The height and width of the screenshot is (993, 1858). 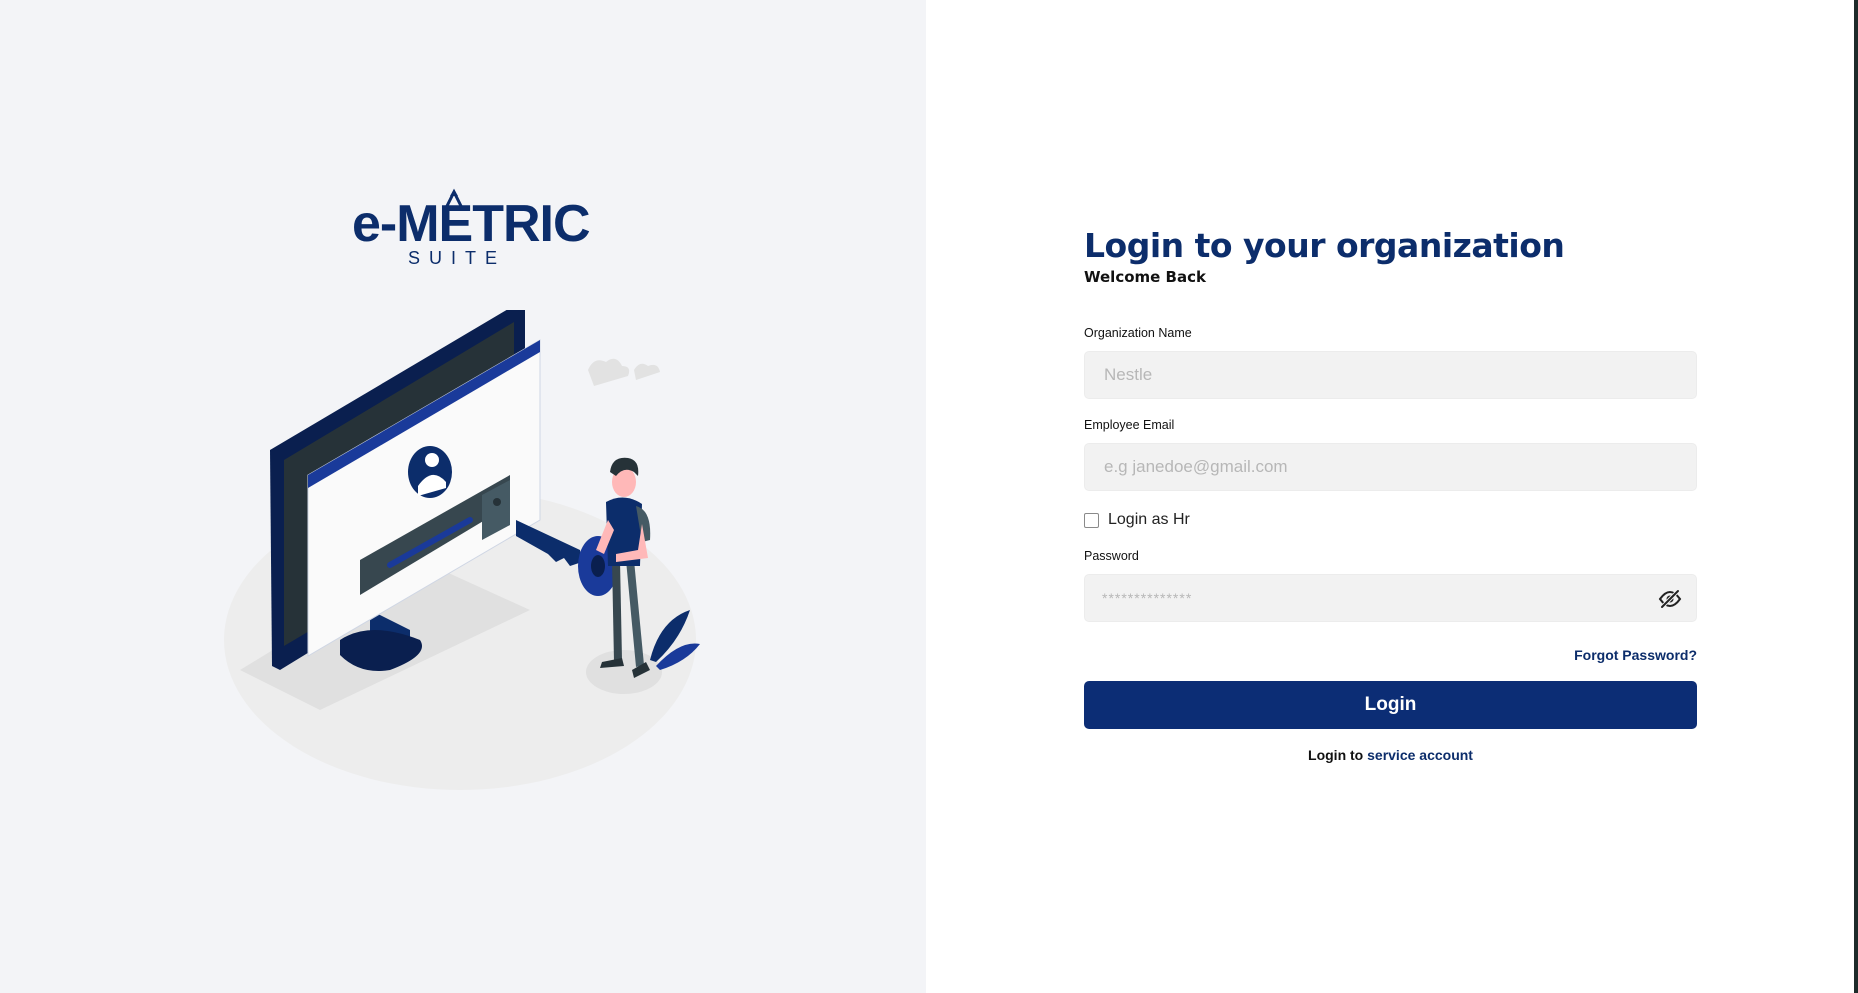 I want to click on organization-label: Organization Name, so click(x=1138, y=333).